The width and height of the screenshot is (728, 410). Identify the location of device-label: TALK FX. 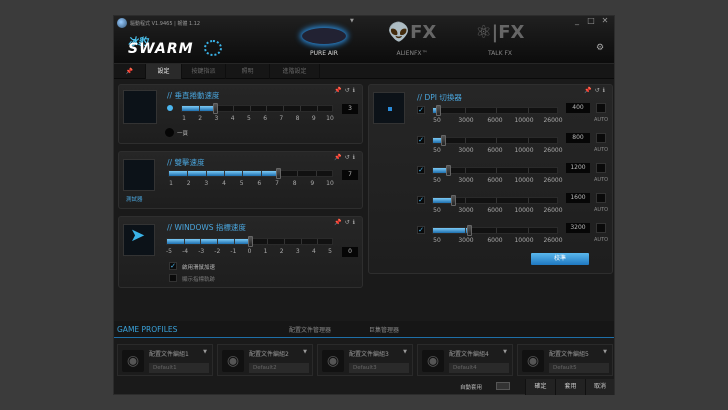
(500, 53).